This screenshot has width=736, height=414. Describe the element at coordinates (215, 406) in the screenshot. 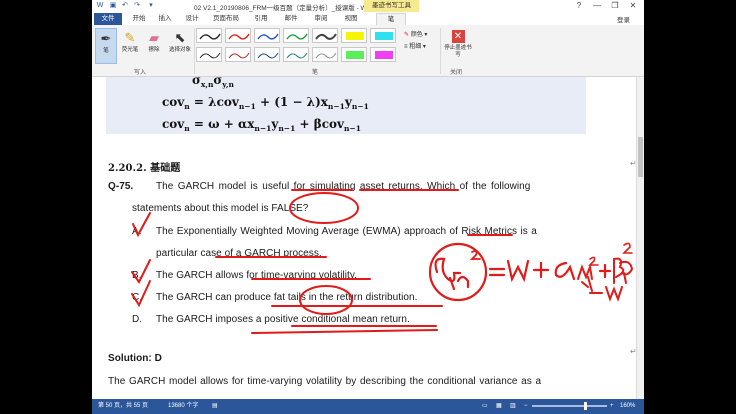

I see `proofing-icon: ▤` at that location.